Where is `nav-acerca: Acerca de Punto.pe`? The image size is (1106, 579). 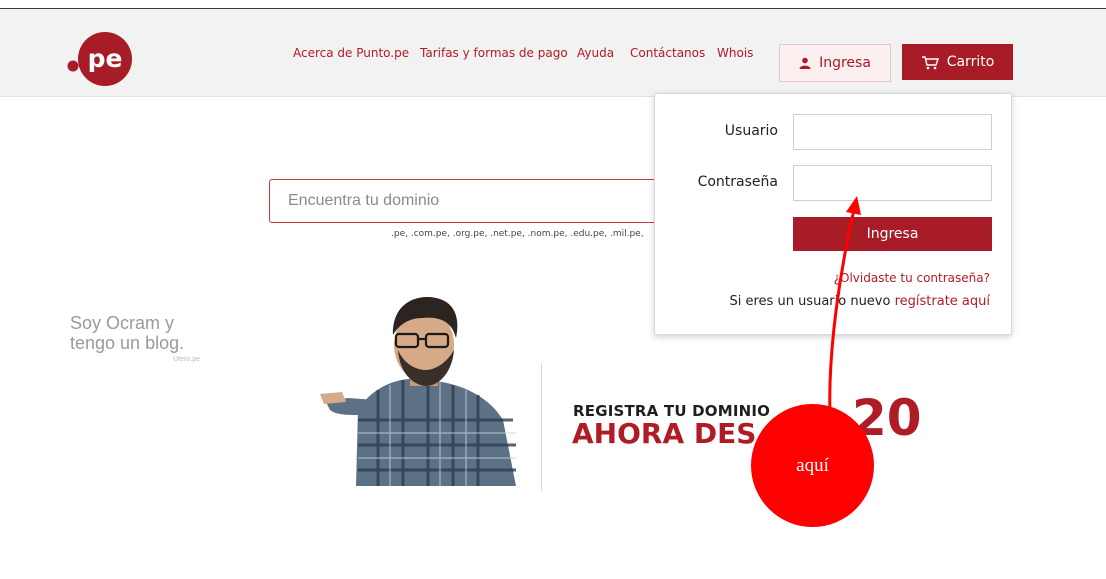 nav-acerca: Acerca de Punto.pe is located at coordinates (351, 53).